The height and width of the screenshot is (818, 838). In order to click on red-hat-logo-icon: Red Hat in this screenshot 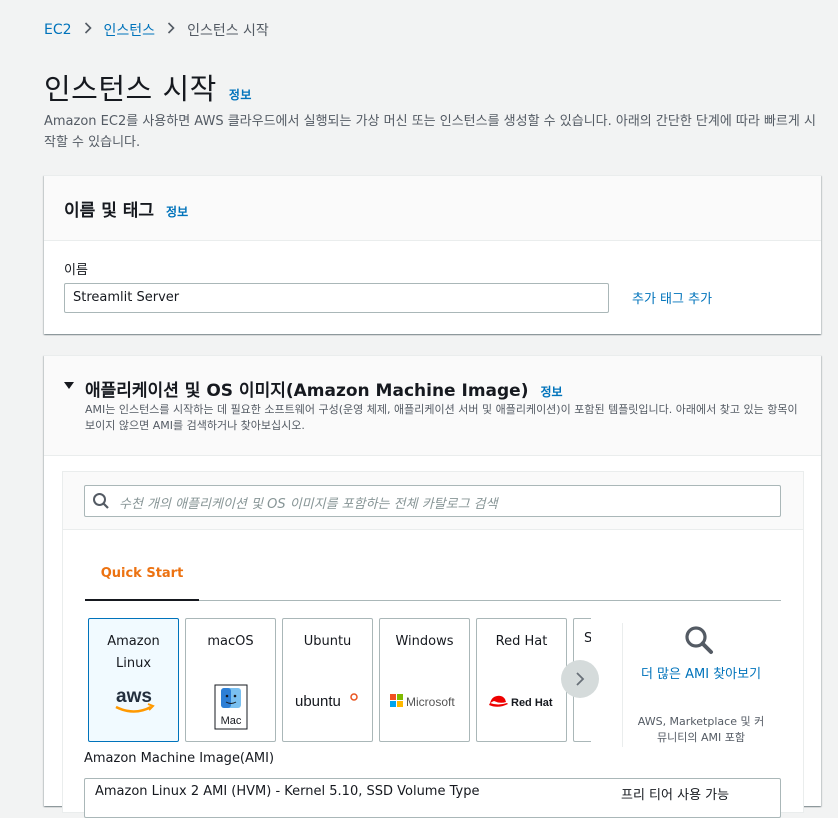, I will do `click(521, 701)`.